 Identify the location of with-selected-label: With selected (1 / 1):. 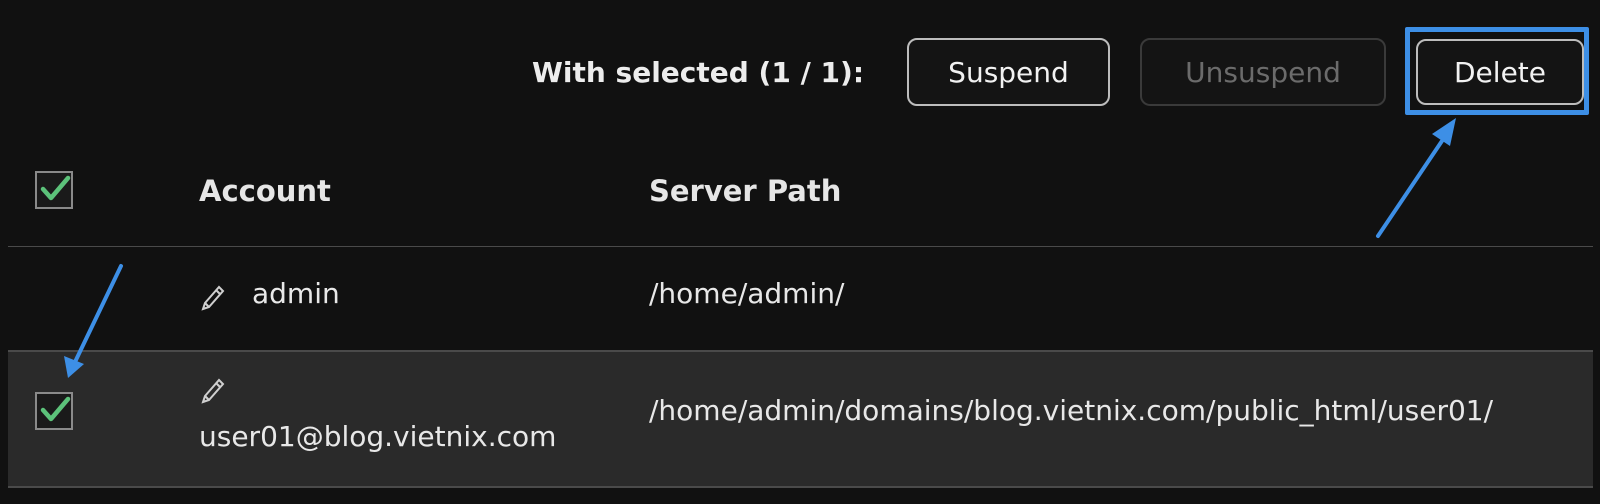
(698, 72).